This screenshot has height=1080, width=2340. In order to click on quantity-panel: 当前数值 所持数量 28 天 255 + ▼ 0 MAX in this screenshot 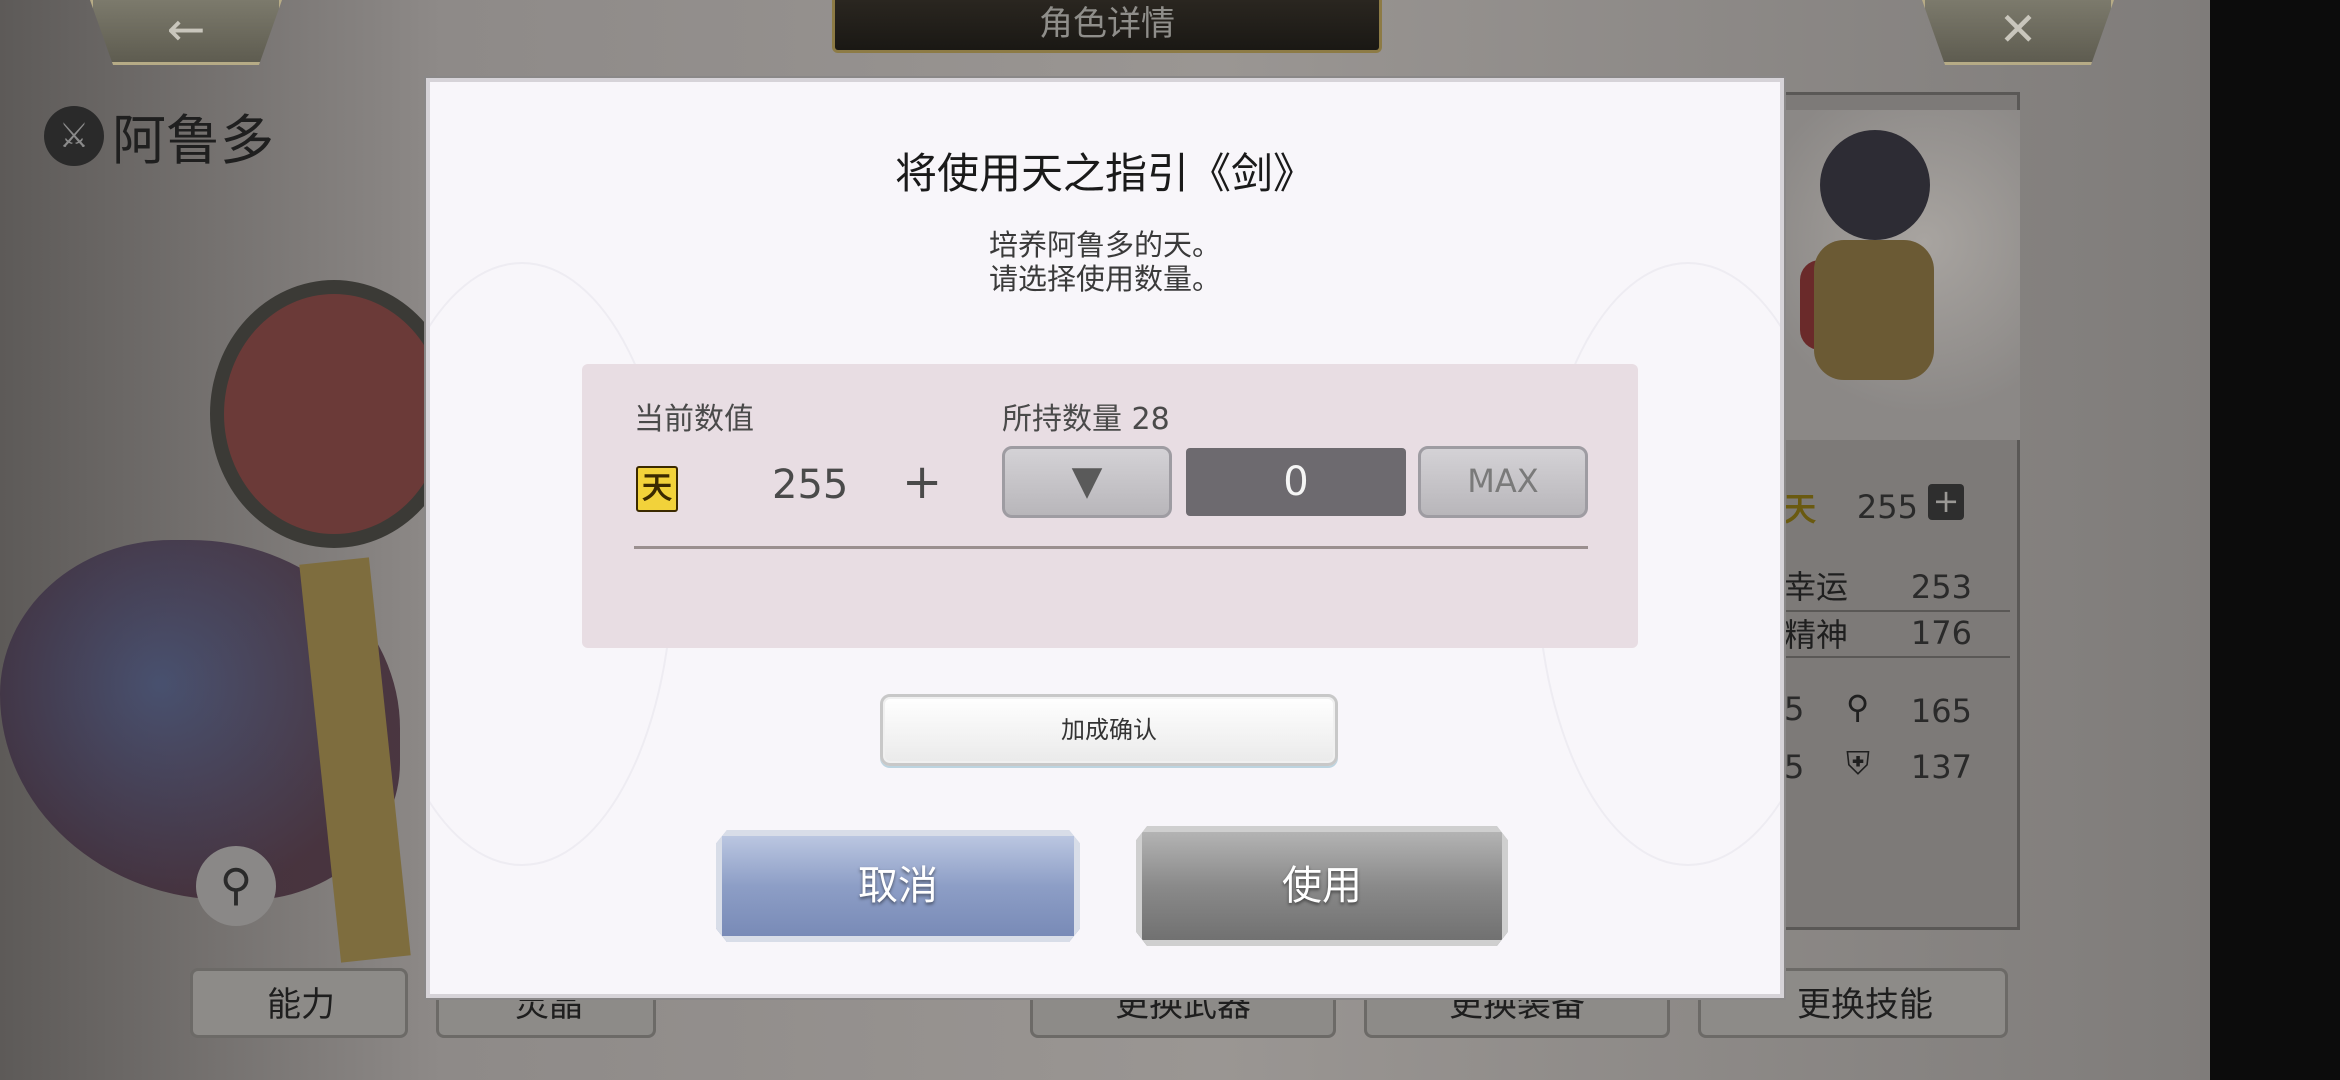, I will do `click(1110, 506)`.